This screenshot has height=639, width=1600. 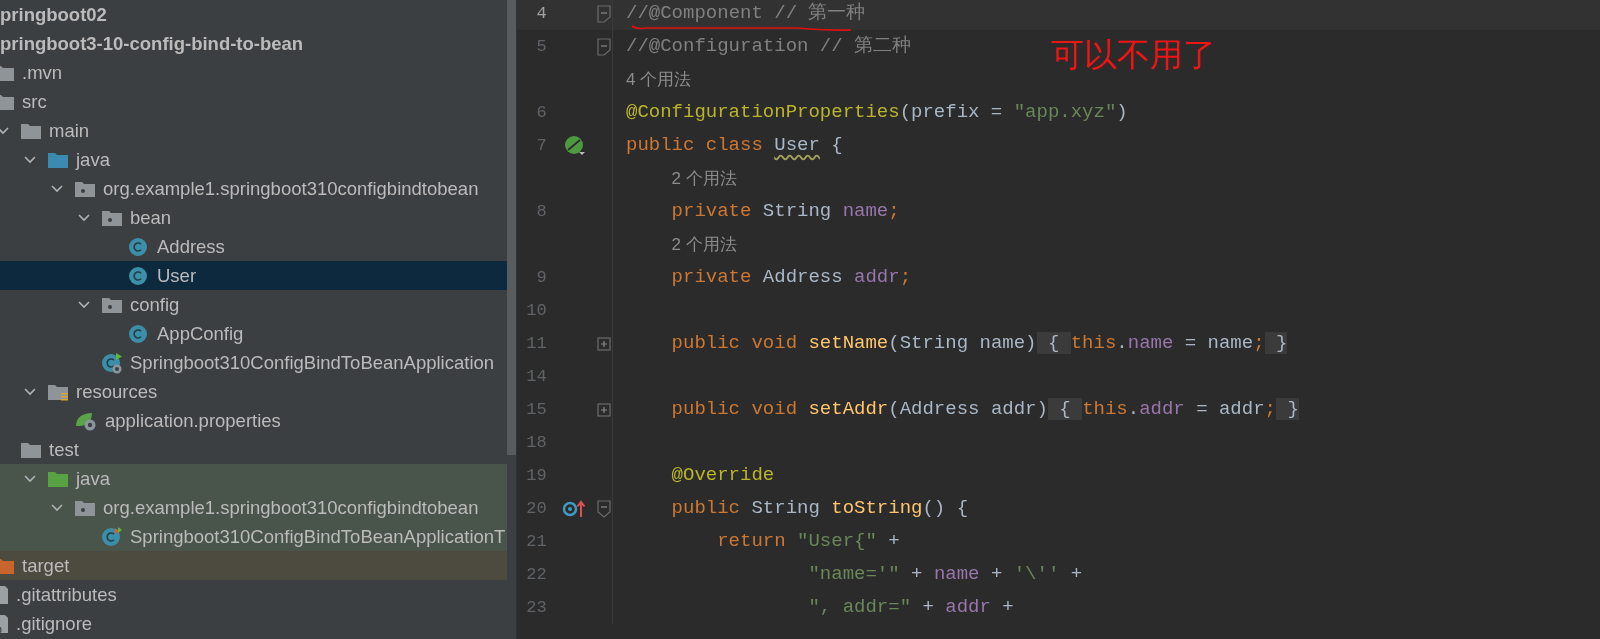 I want to click on code-line: public void setName(String name) { this.name = name; }, so click(x=979, y=344).